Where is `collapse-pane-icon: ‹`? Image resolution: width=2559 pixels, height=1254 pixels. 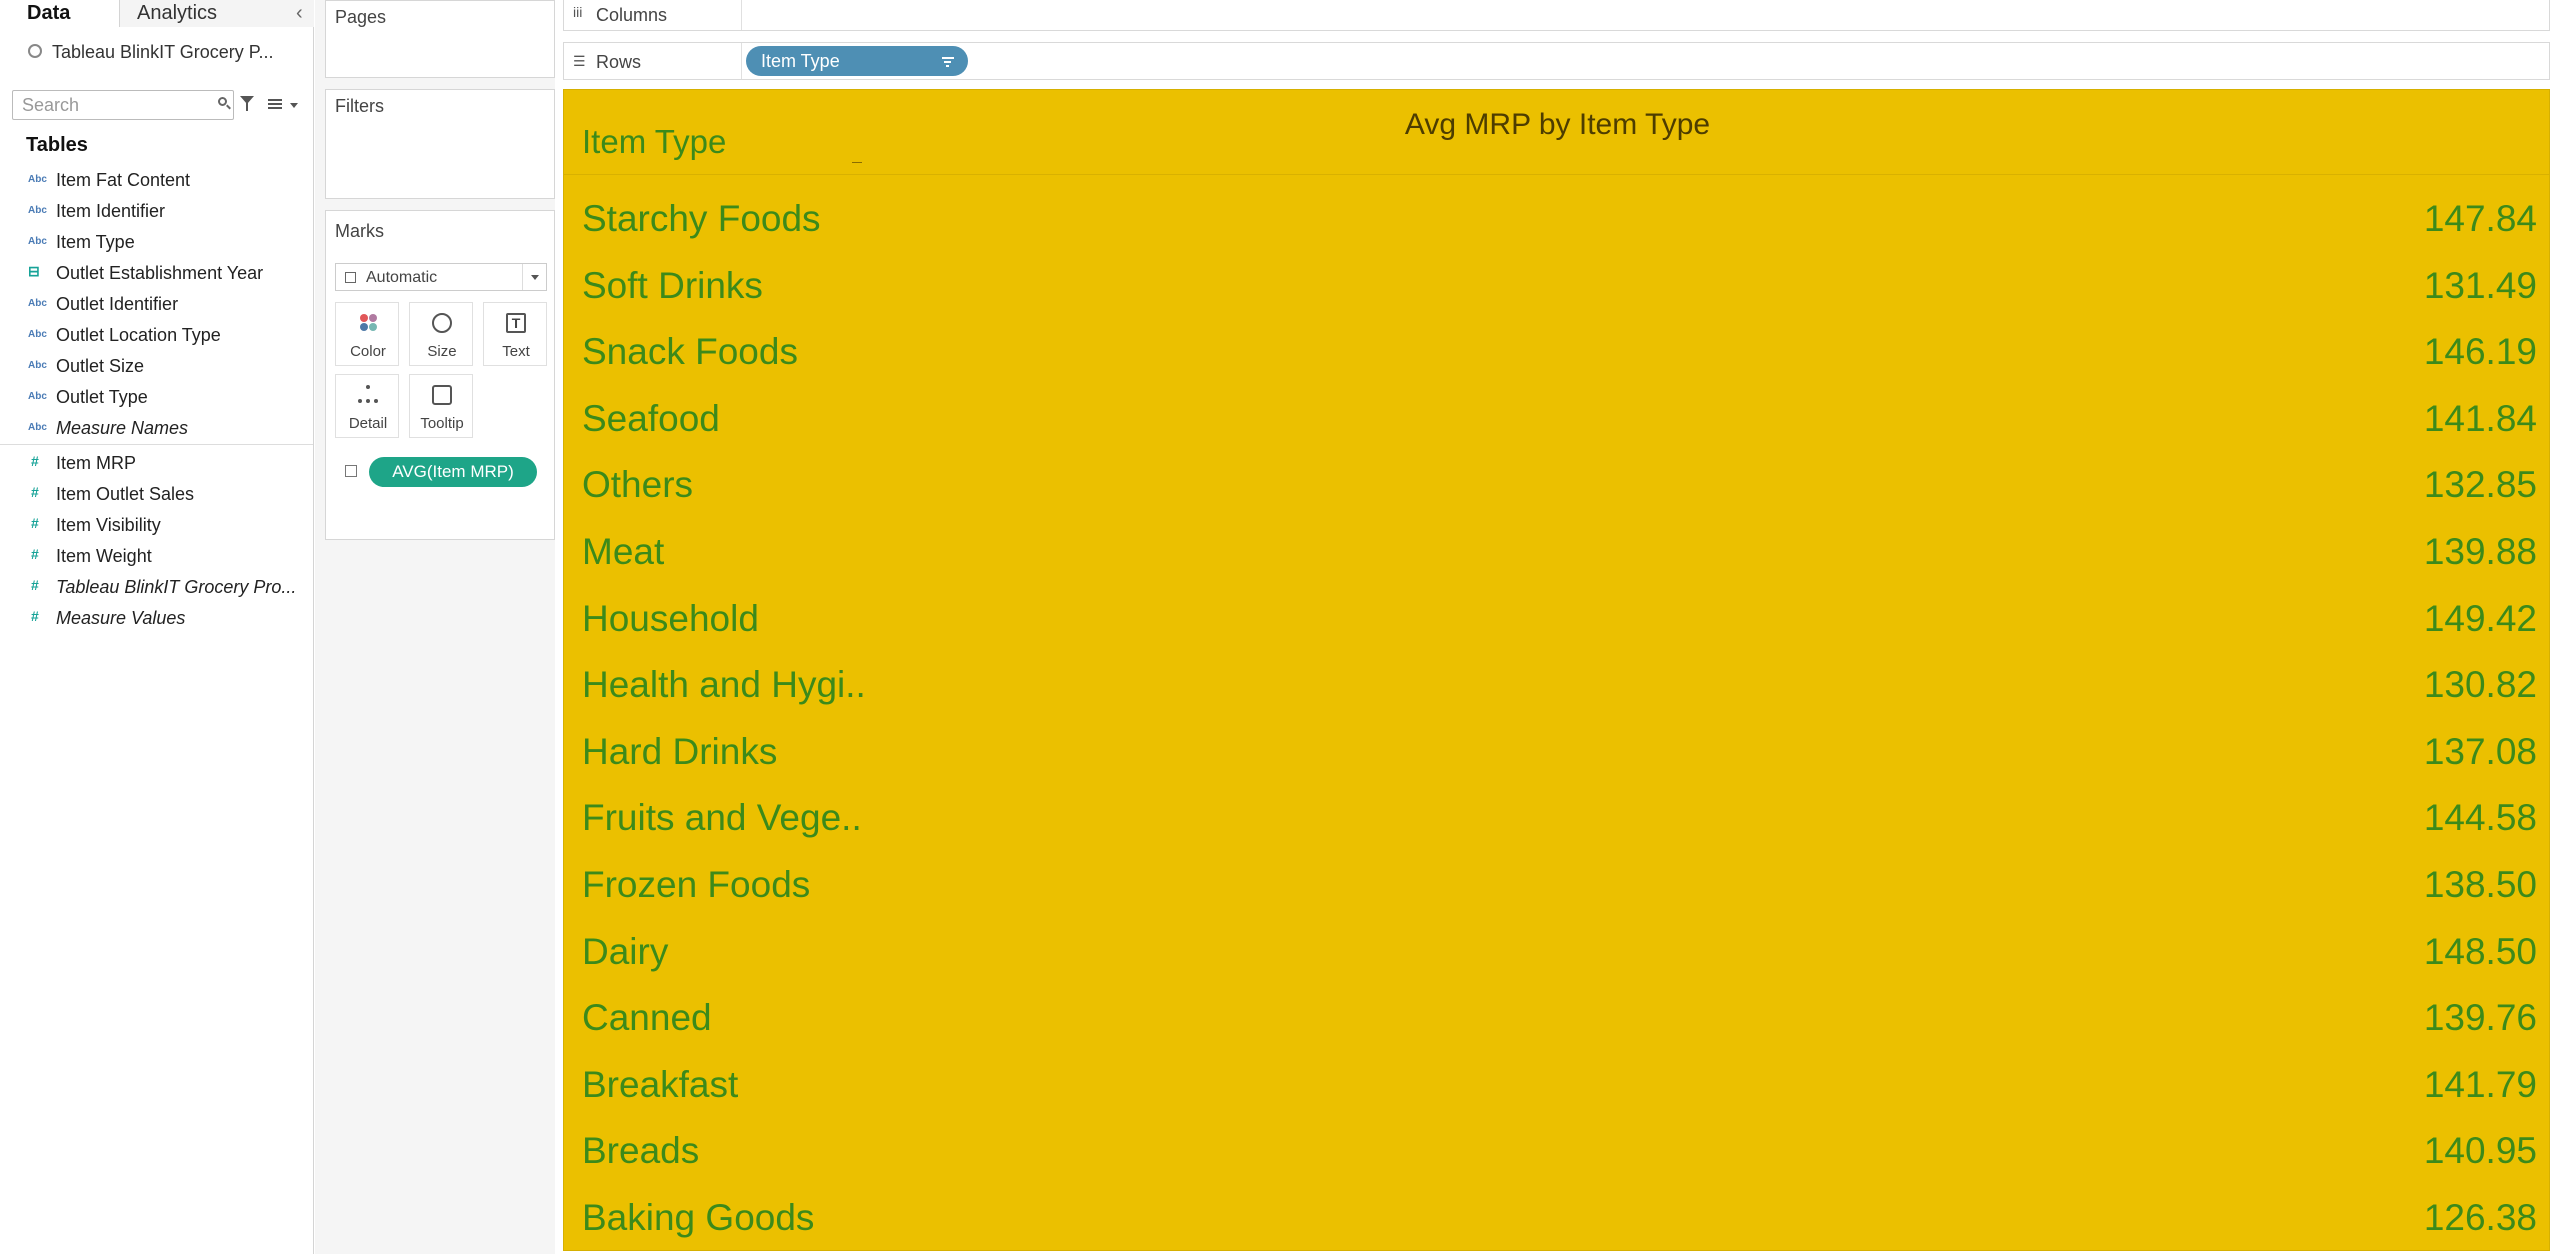 collapse-pane-icon: ‹ is located at coordinates (299, 13).